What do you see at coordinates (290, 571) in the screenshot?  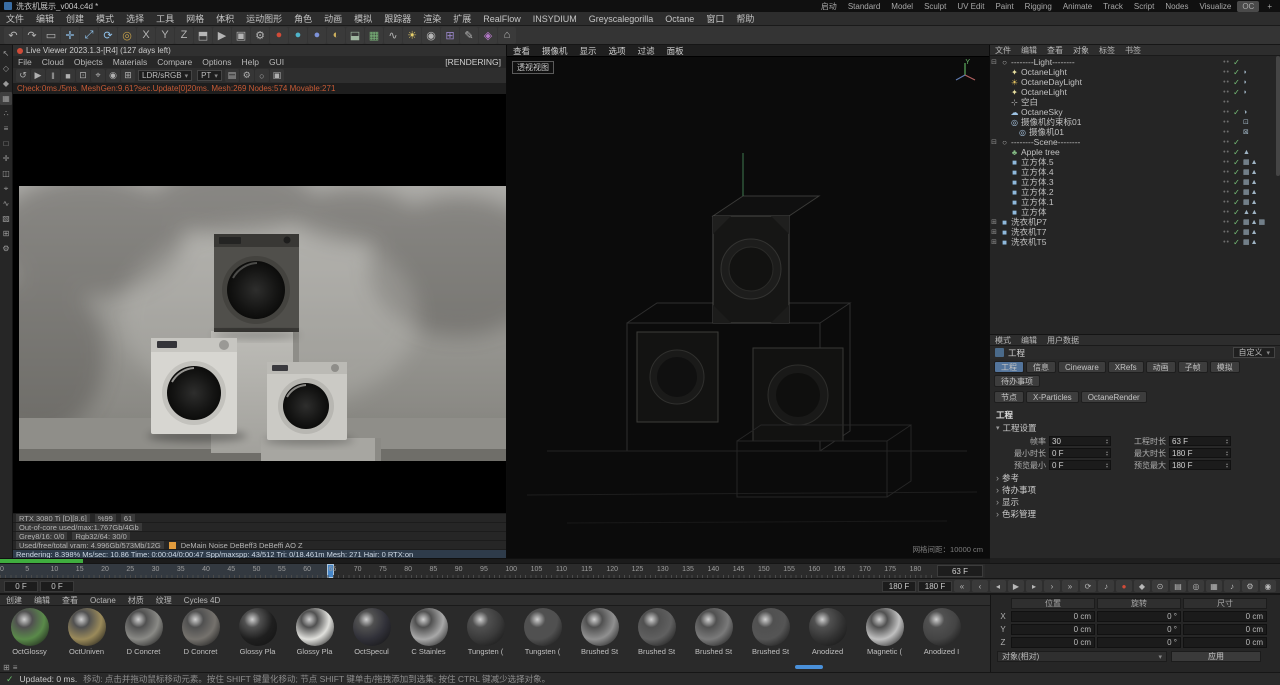 I see `frame-tick: 55` at bounding box center [290, 571].